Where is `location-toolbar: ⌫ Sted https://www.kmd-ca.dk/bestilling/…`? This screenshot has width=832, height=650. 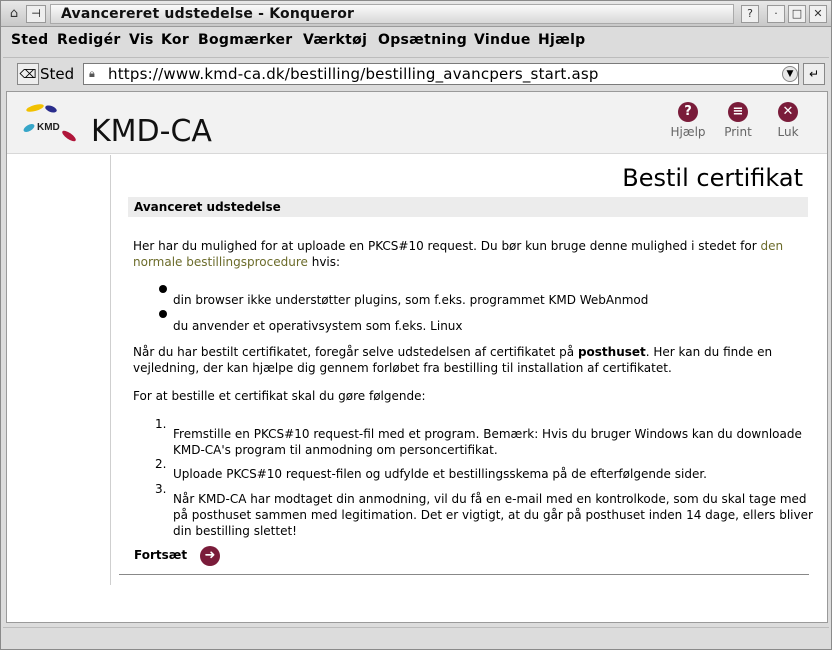 location-toolbar: ⌫ Sted https://www.kmd-ca.dk/bestilling/… is located at coordinates (416, 73).